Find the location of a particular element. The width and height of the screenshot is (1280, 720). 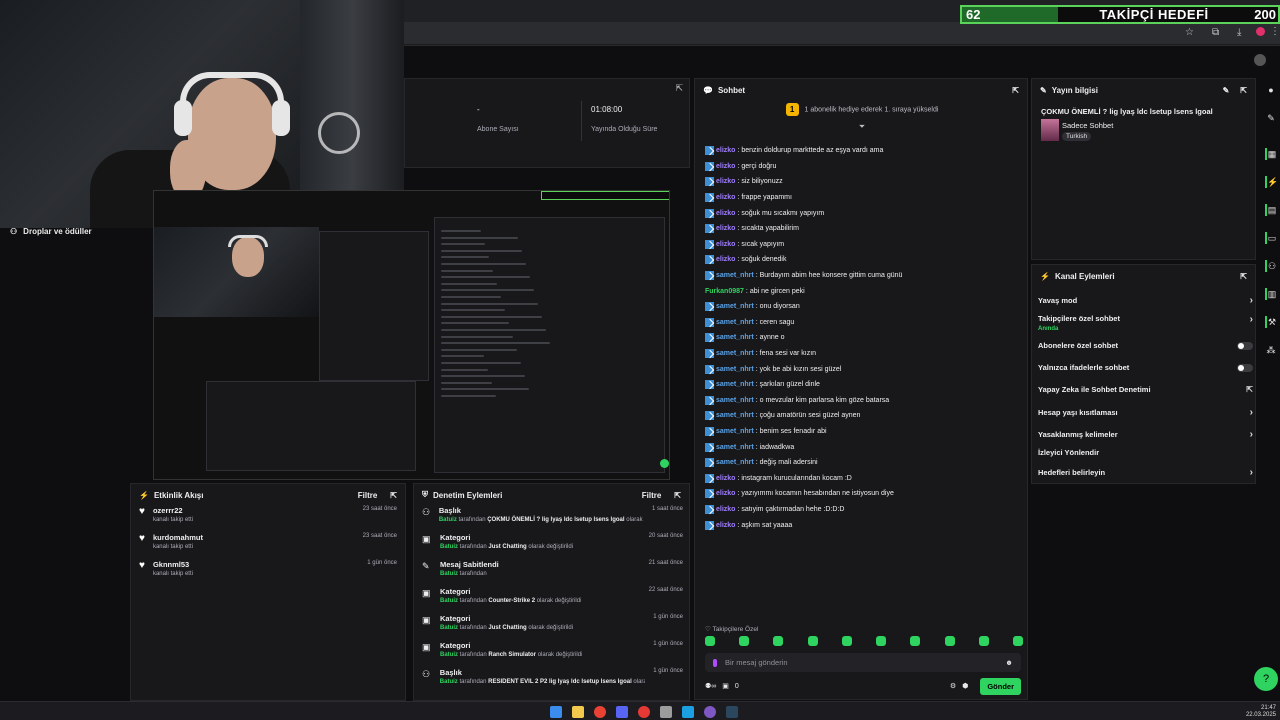

goals-row: Hedefleri belirleyin › is located at coordinates (1145, 472).